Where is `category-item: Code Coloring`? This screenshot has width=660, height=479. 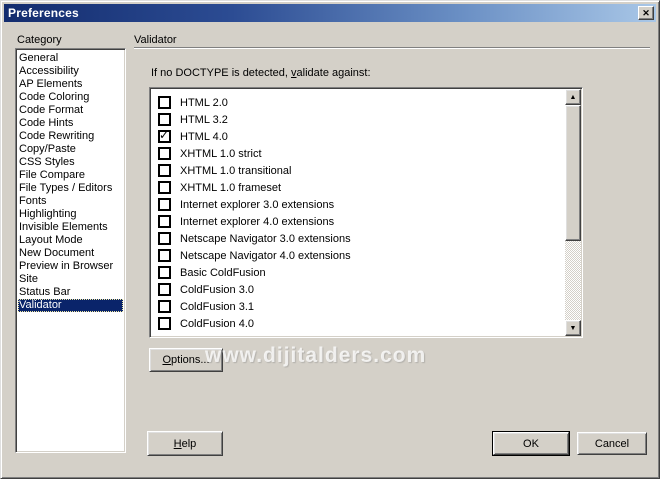
category-item: Code Coloring is located at coordinates (70, 97).